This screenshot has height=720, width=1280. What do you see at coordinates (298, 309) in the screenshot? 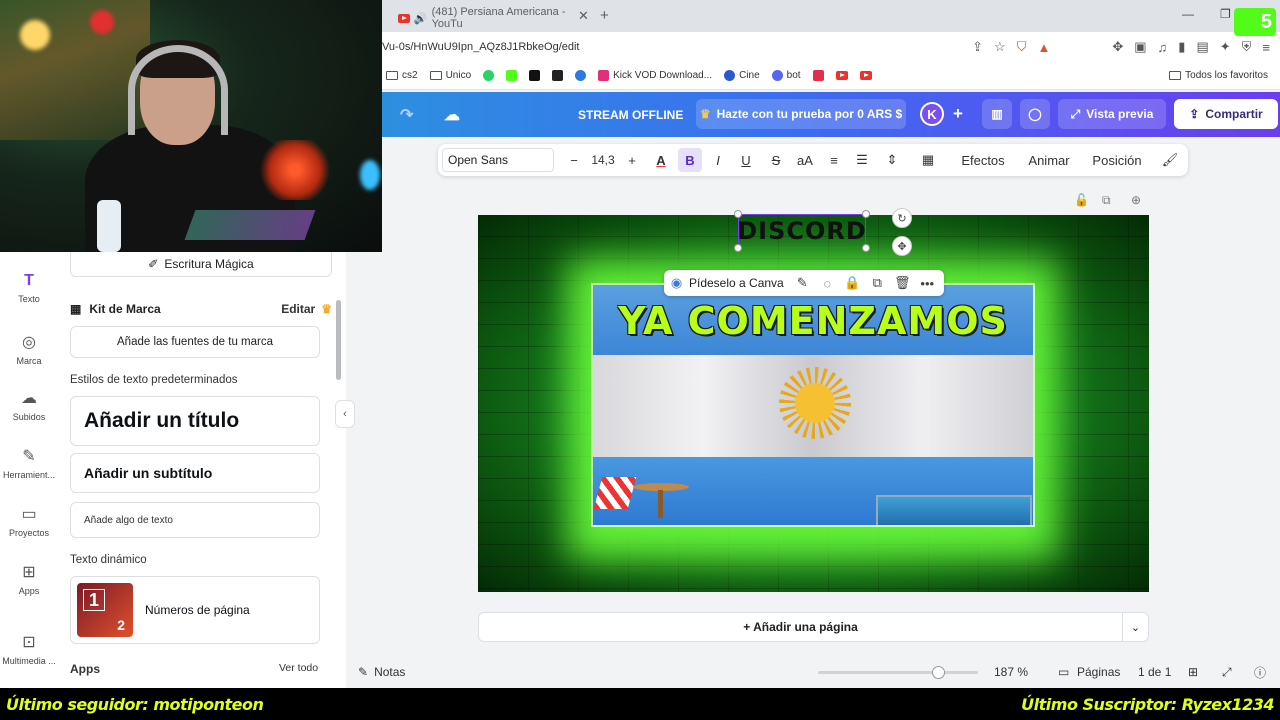
I see `brand-kit-edit-link: Editar` at bounding box center [298, 309].